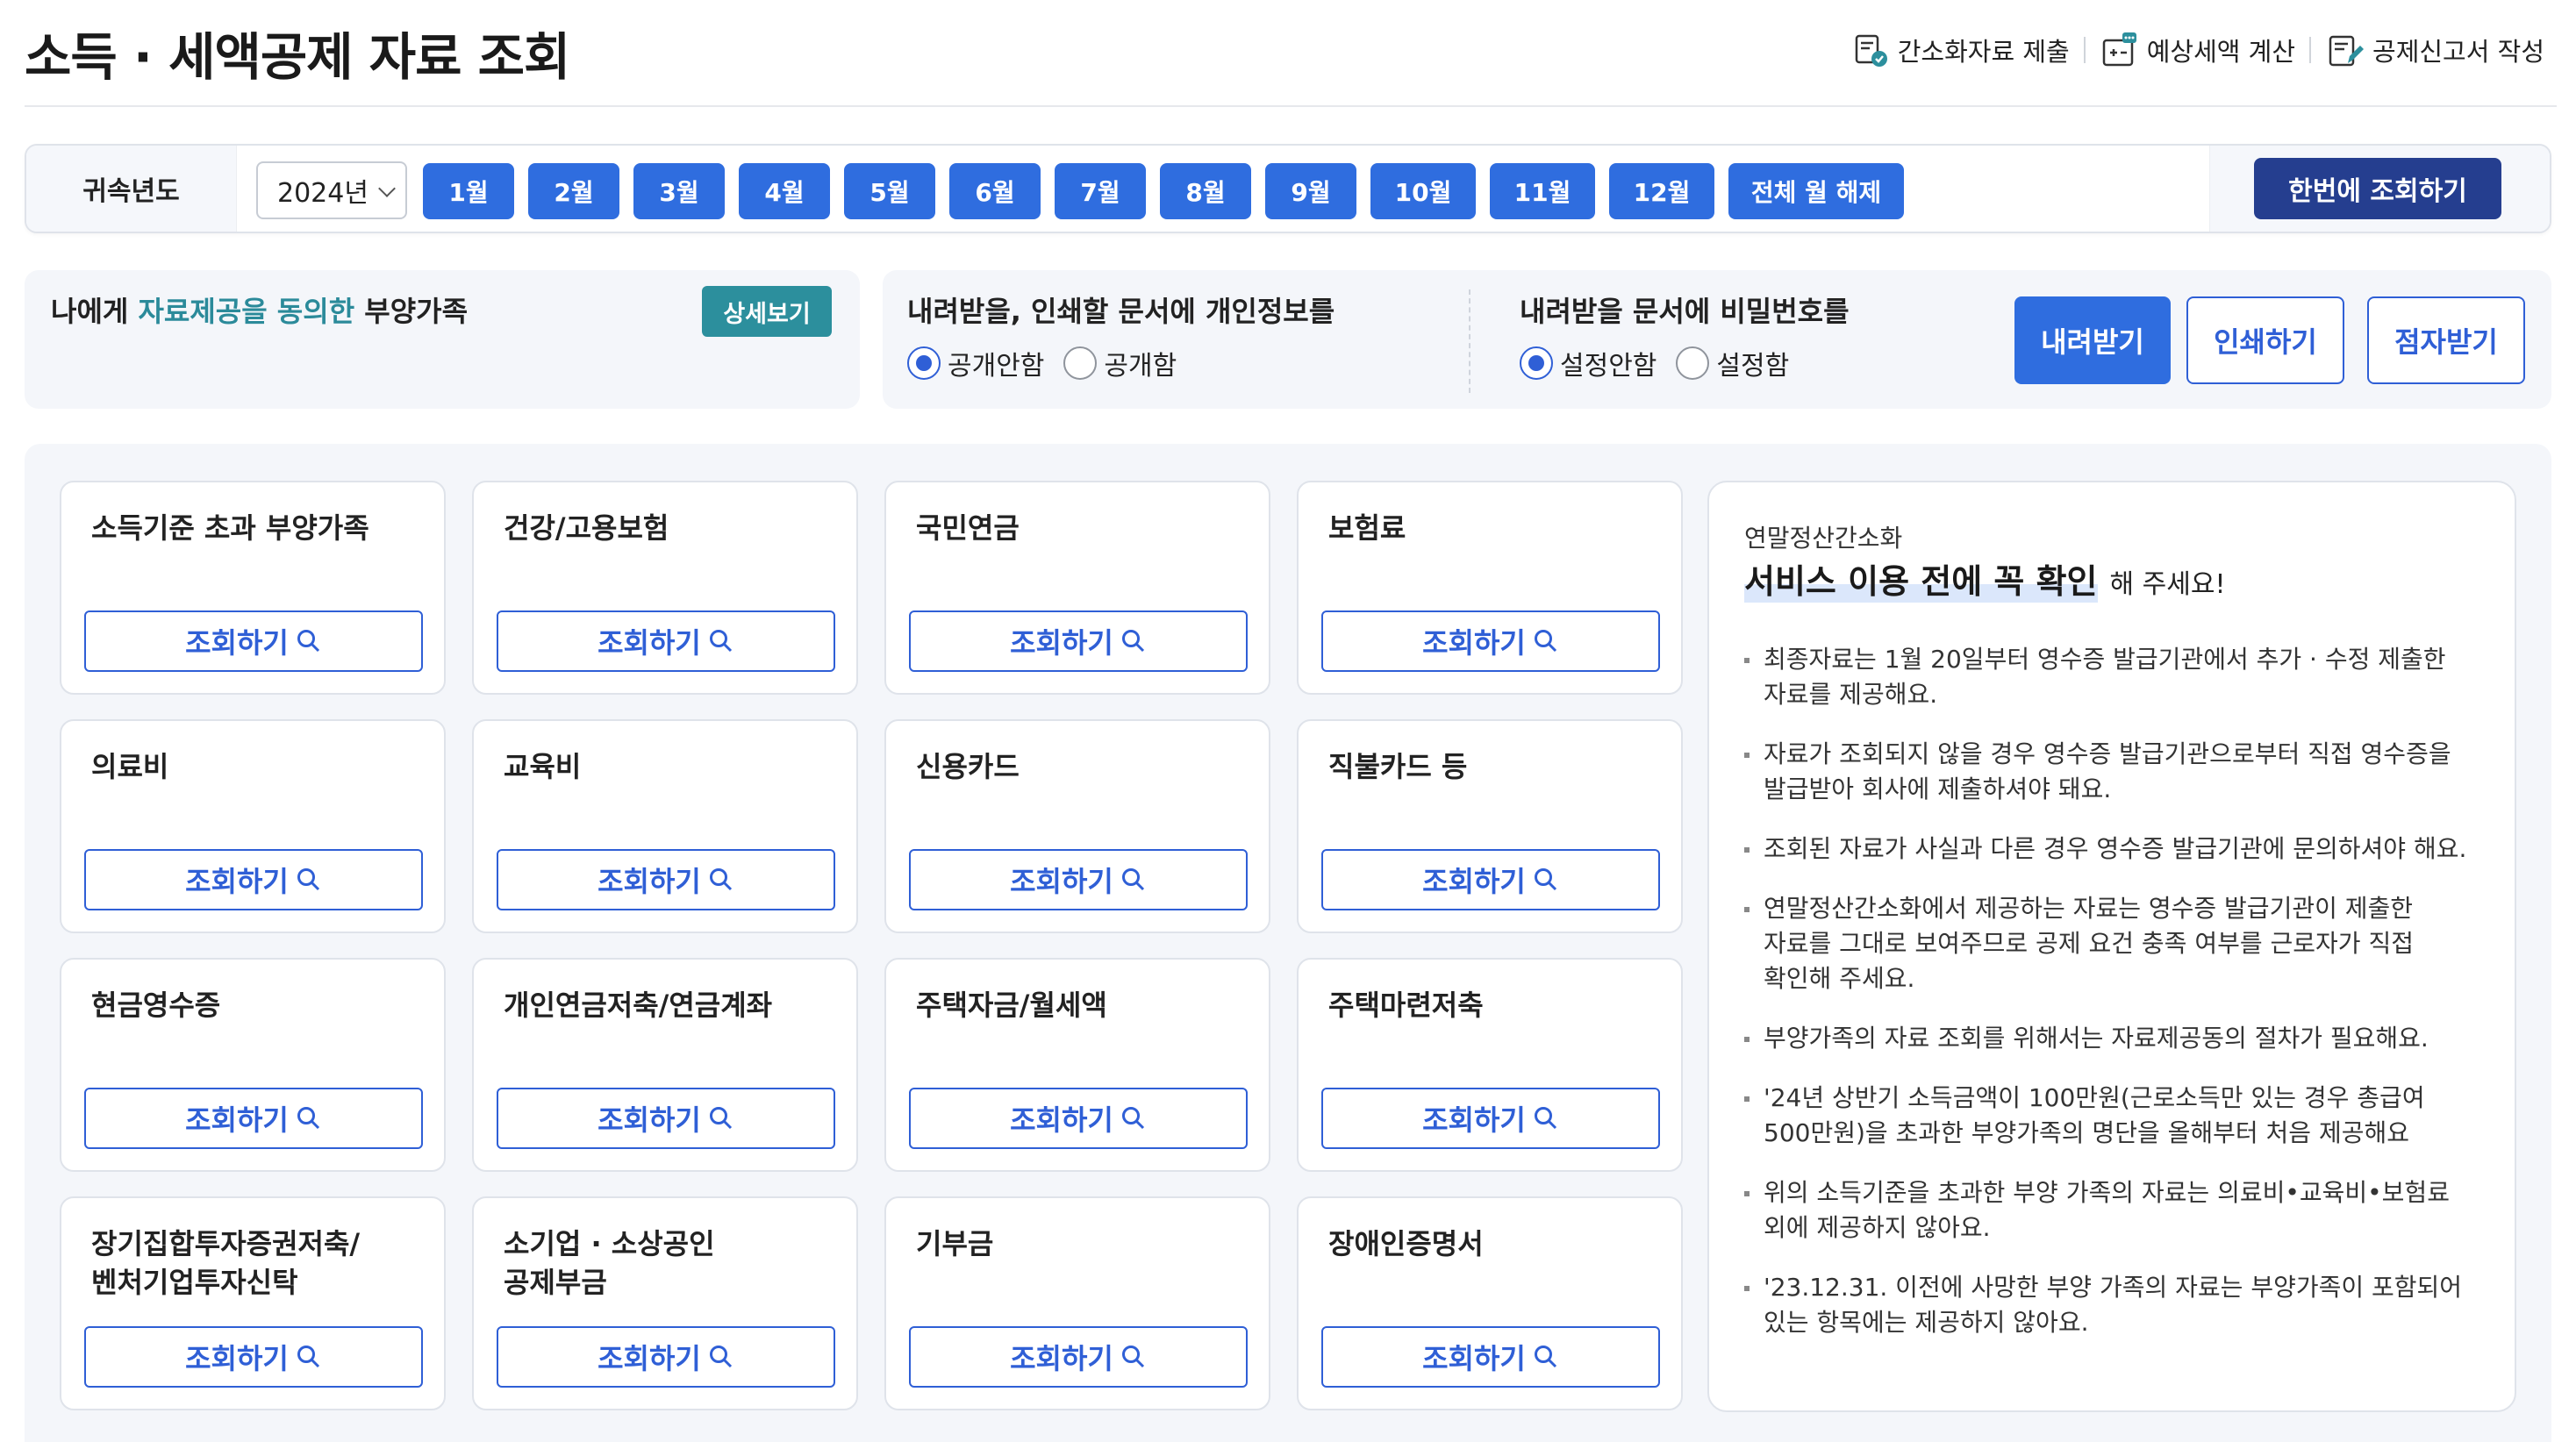  I want to click on header-actions: 간소화자료 제출 예상세액 계산 공제신고서 작성, so click(2197, 50).